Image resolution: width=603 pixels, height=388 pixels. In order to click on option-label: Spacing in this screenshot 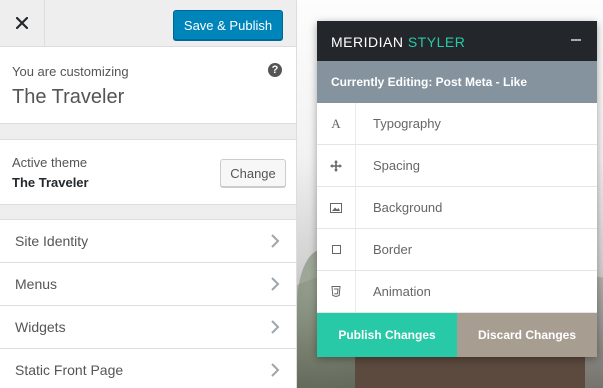, I will do `click(396, 165)`.